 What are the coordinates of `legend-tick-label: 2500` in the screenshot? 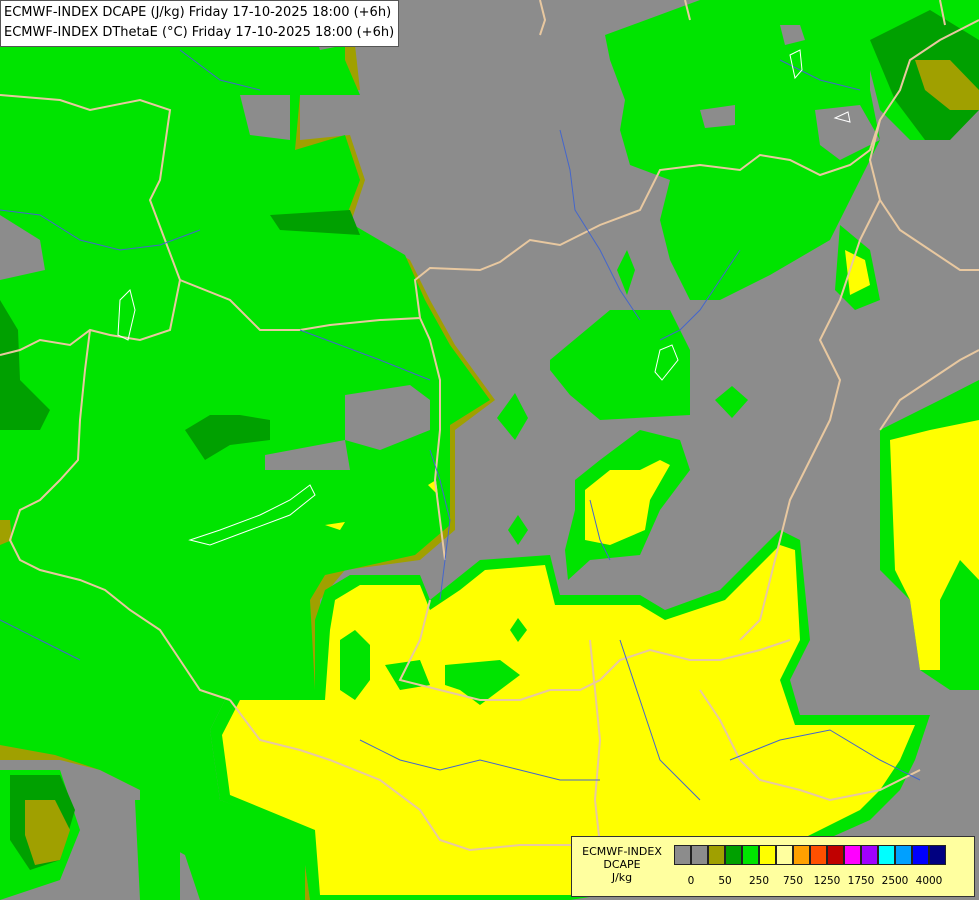 It's located at (895, 881).